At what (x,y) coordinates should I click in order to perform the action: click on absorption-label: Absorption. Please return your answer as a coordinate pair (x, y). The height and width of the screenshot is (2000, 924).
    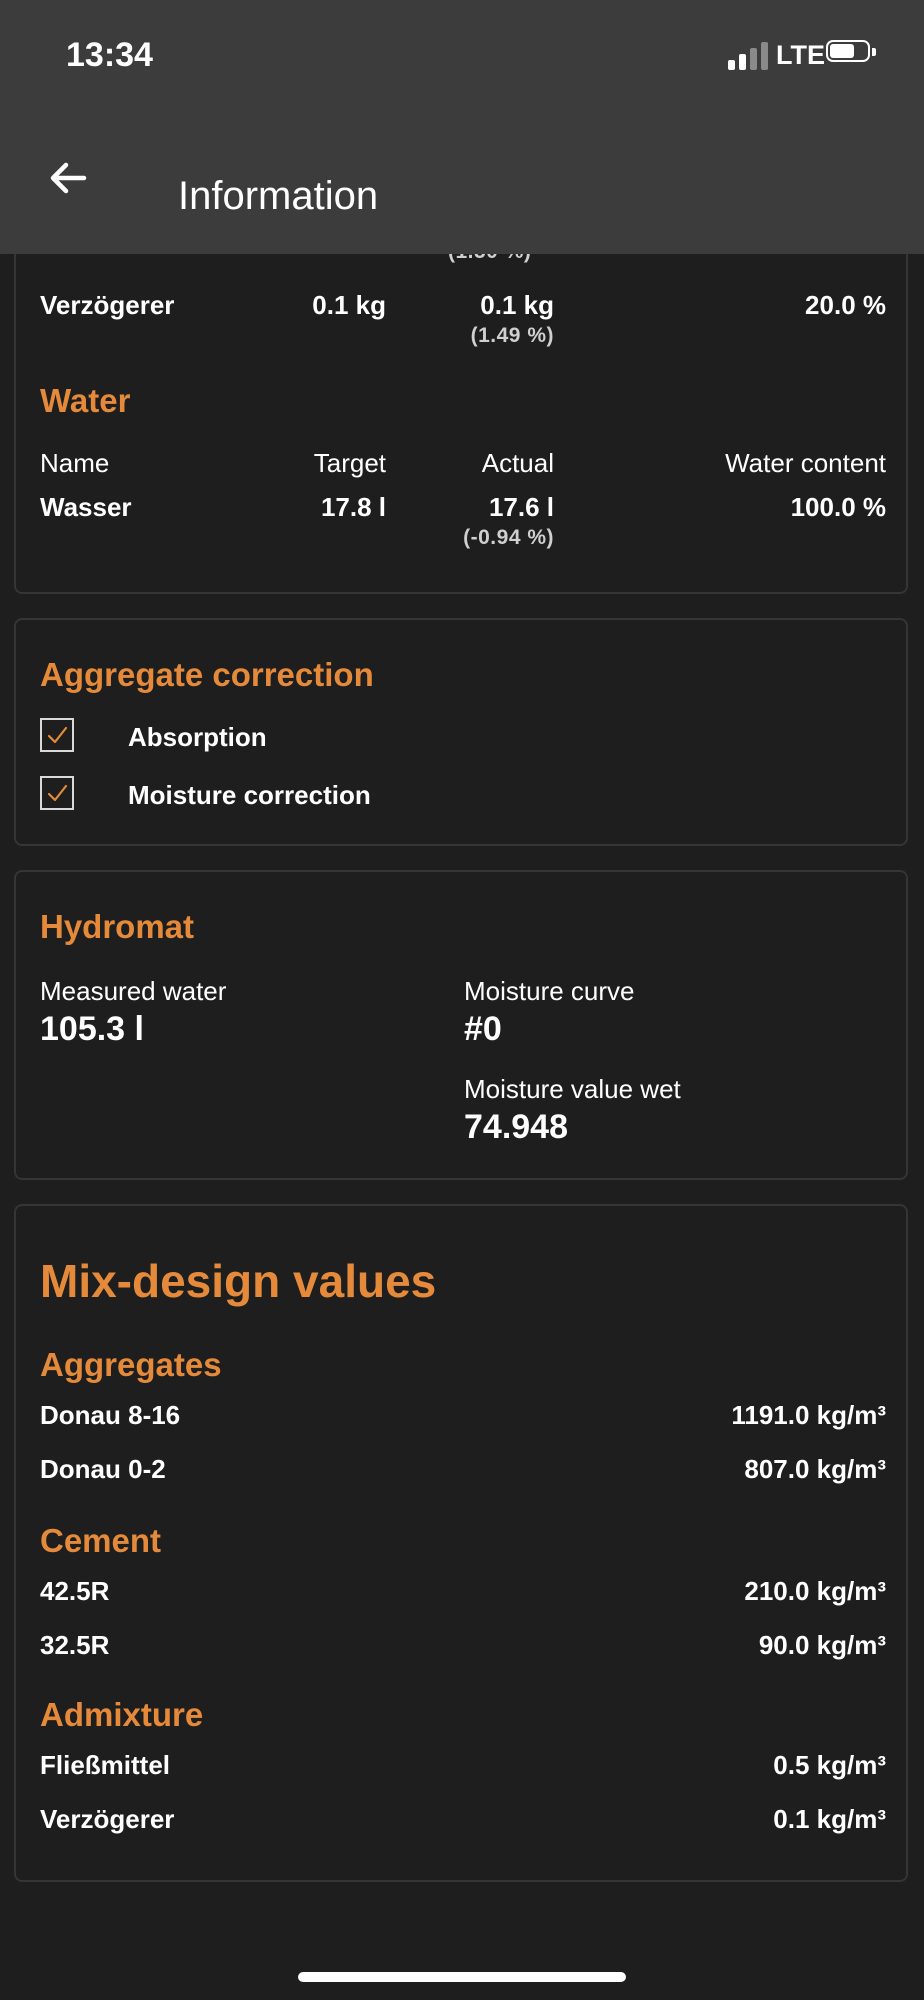
    Looking at the image, I should click on (197, 737).